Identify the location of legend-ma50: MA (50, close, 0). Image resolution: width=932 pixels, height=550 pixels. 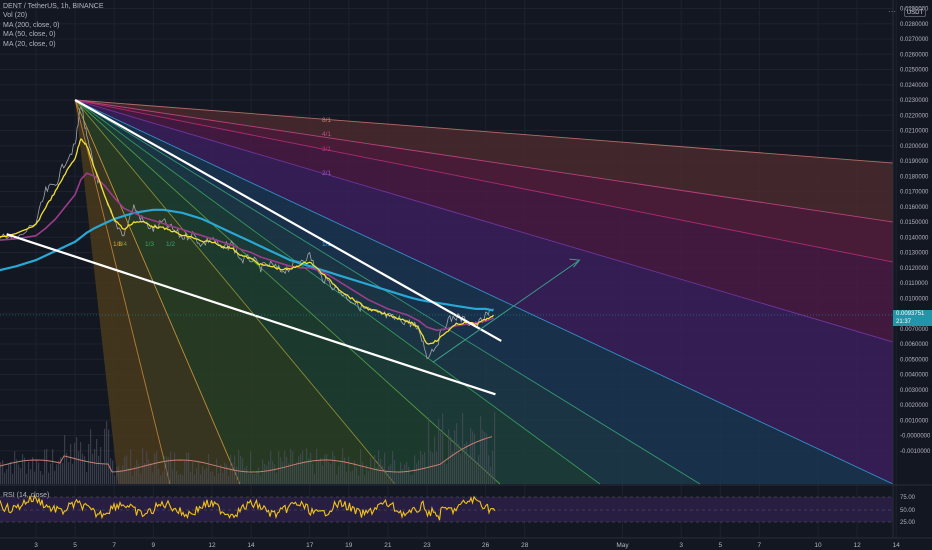
(53, 34).